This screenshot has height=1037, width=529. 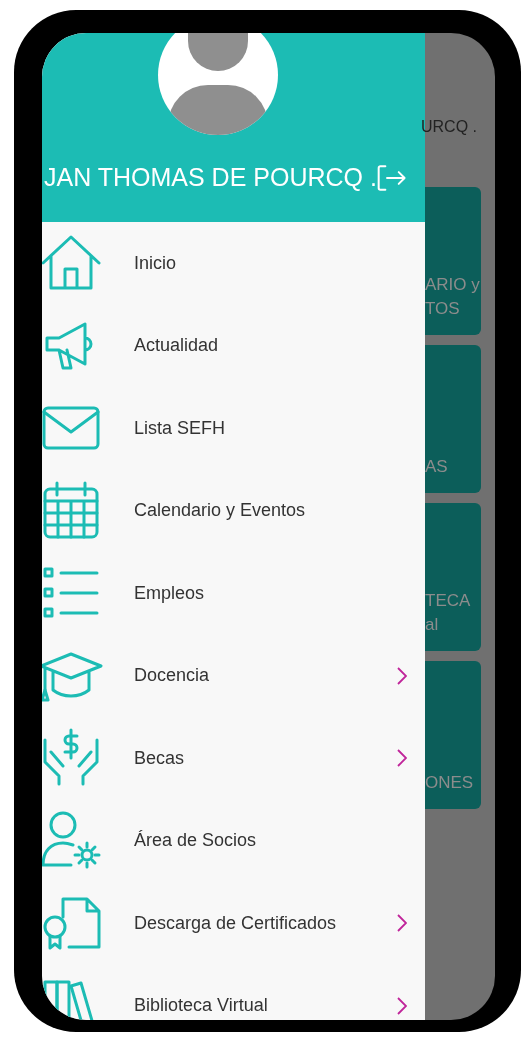 I want to click on menu-label: Becas, so click(x=159, y=758).